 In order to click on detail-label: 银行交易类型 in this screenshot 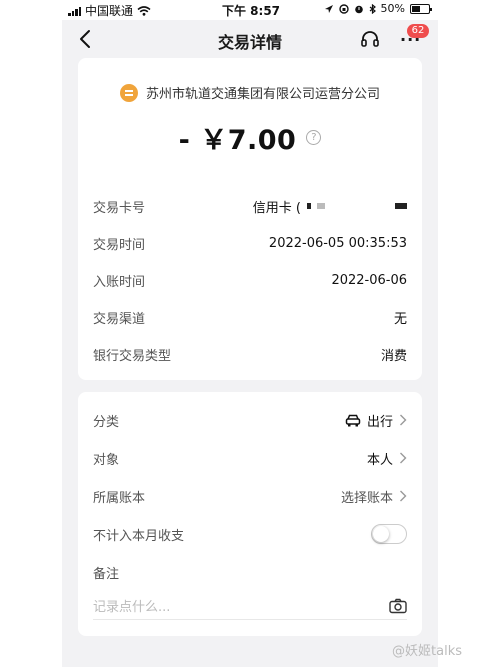, I will do `click(132, 356)`.